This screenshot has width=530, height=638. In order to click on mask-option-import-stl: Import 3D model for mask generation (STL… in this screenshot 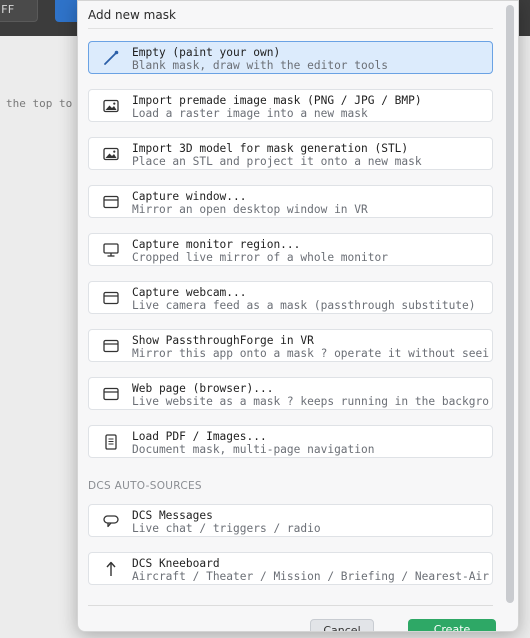, I will do `click(290, 153)`.